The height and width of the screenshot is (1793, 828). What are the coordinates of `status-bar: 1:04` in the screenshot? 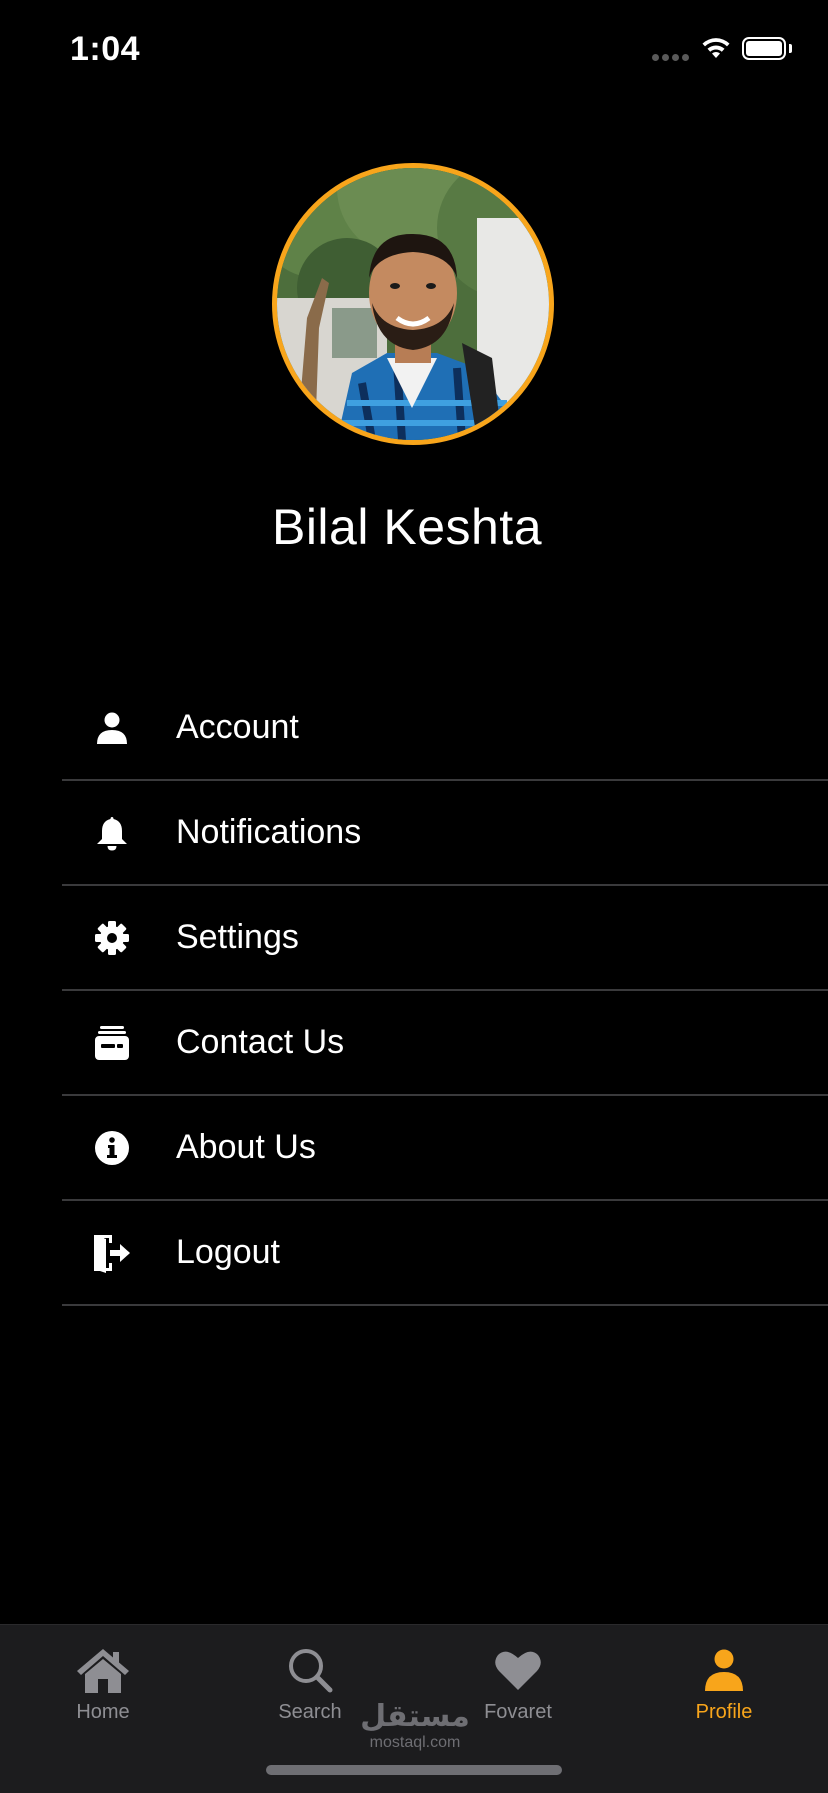 It's located at (414, 50).